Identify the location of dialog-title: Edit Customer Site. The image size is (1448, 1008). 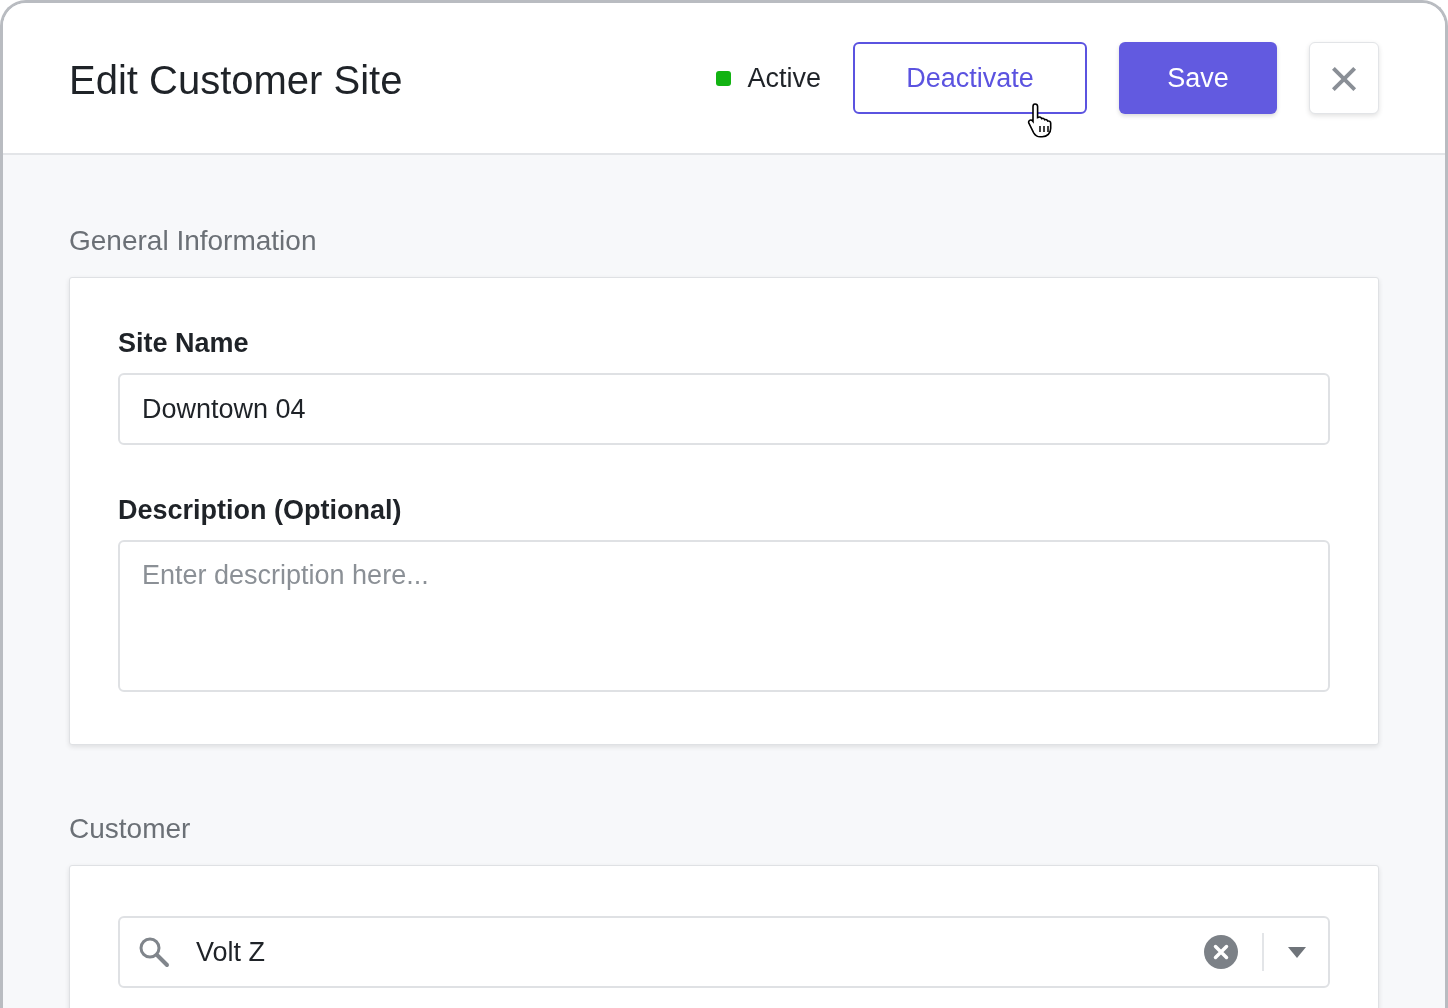
(236, 80).